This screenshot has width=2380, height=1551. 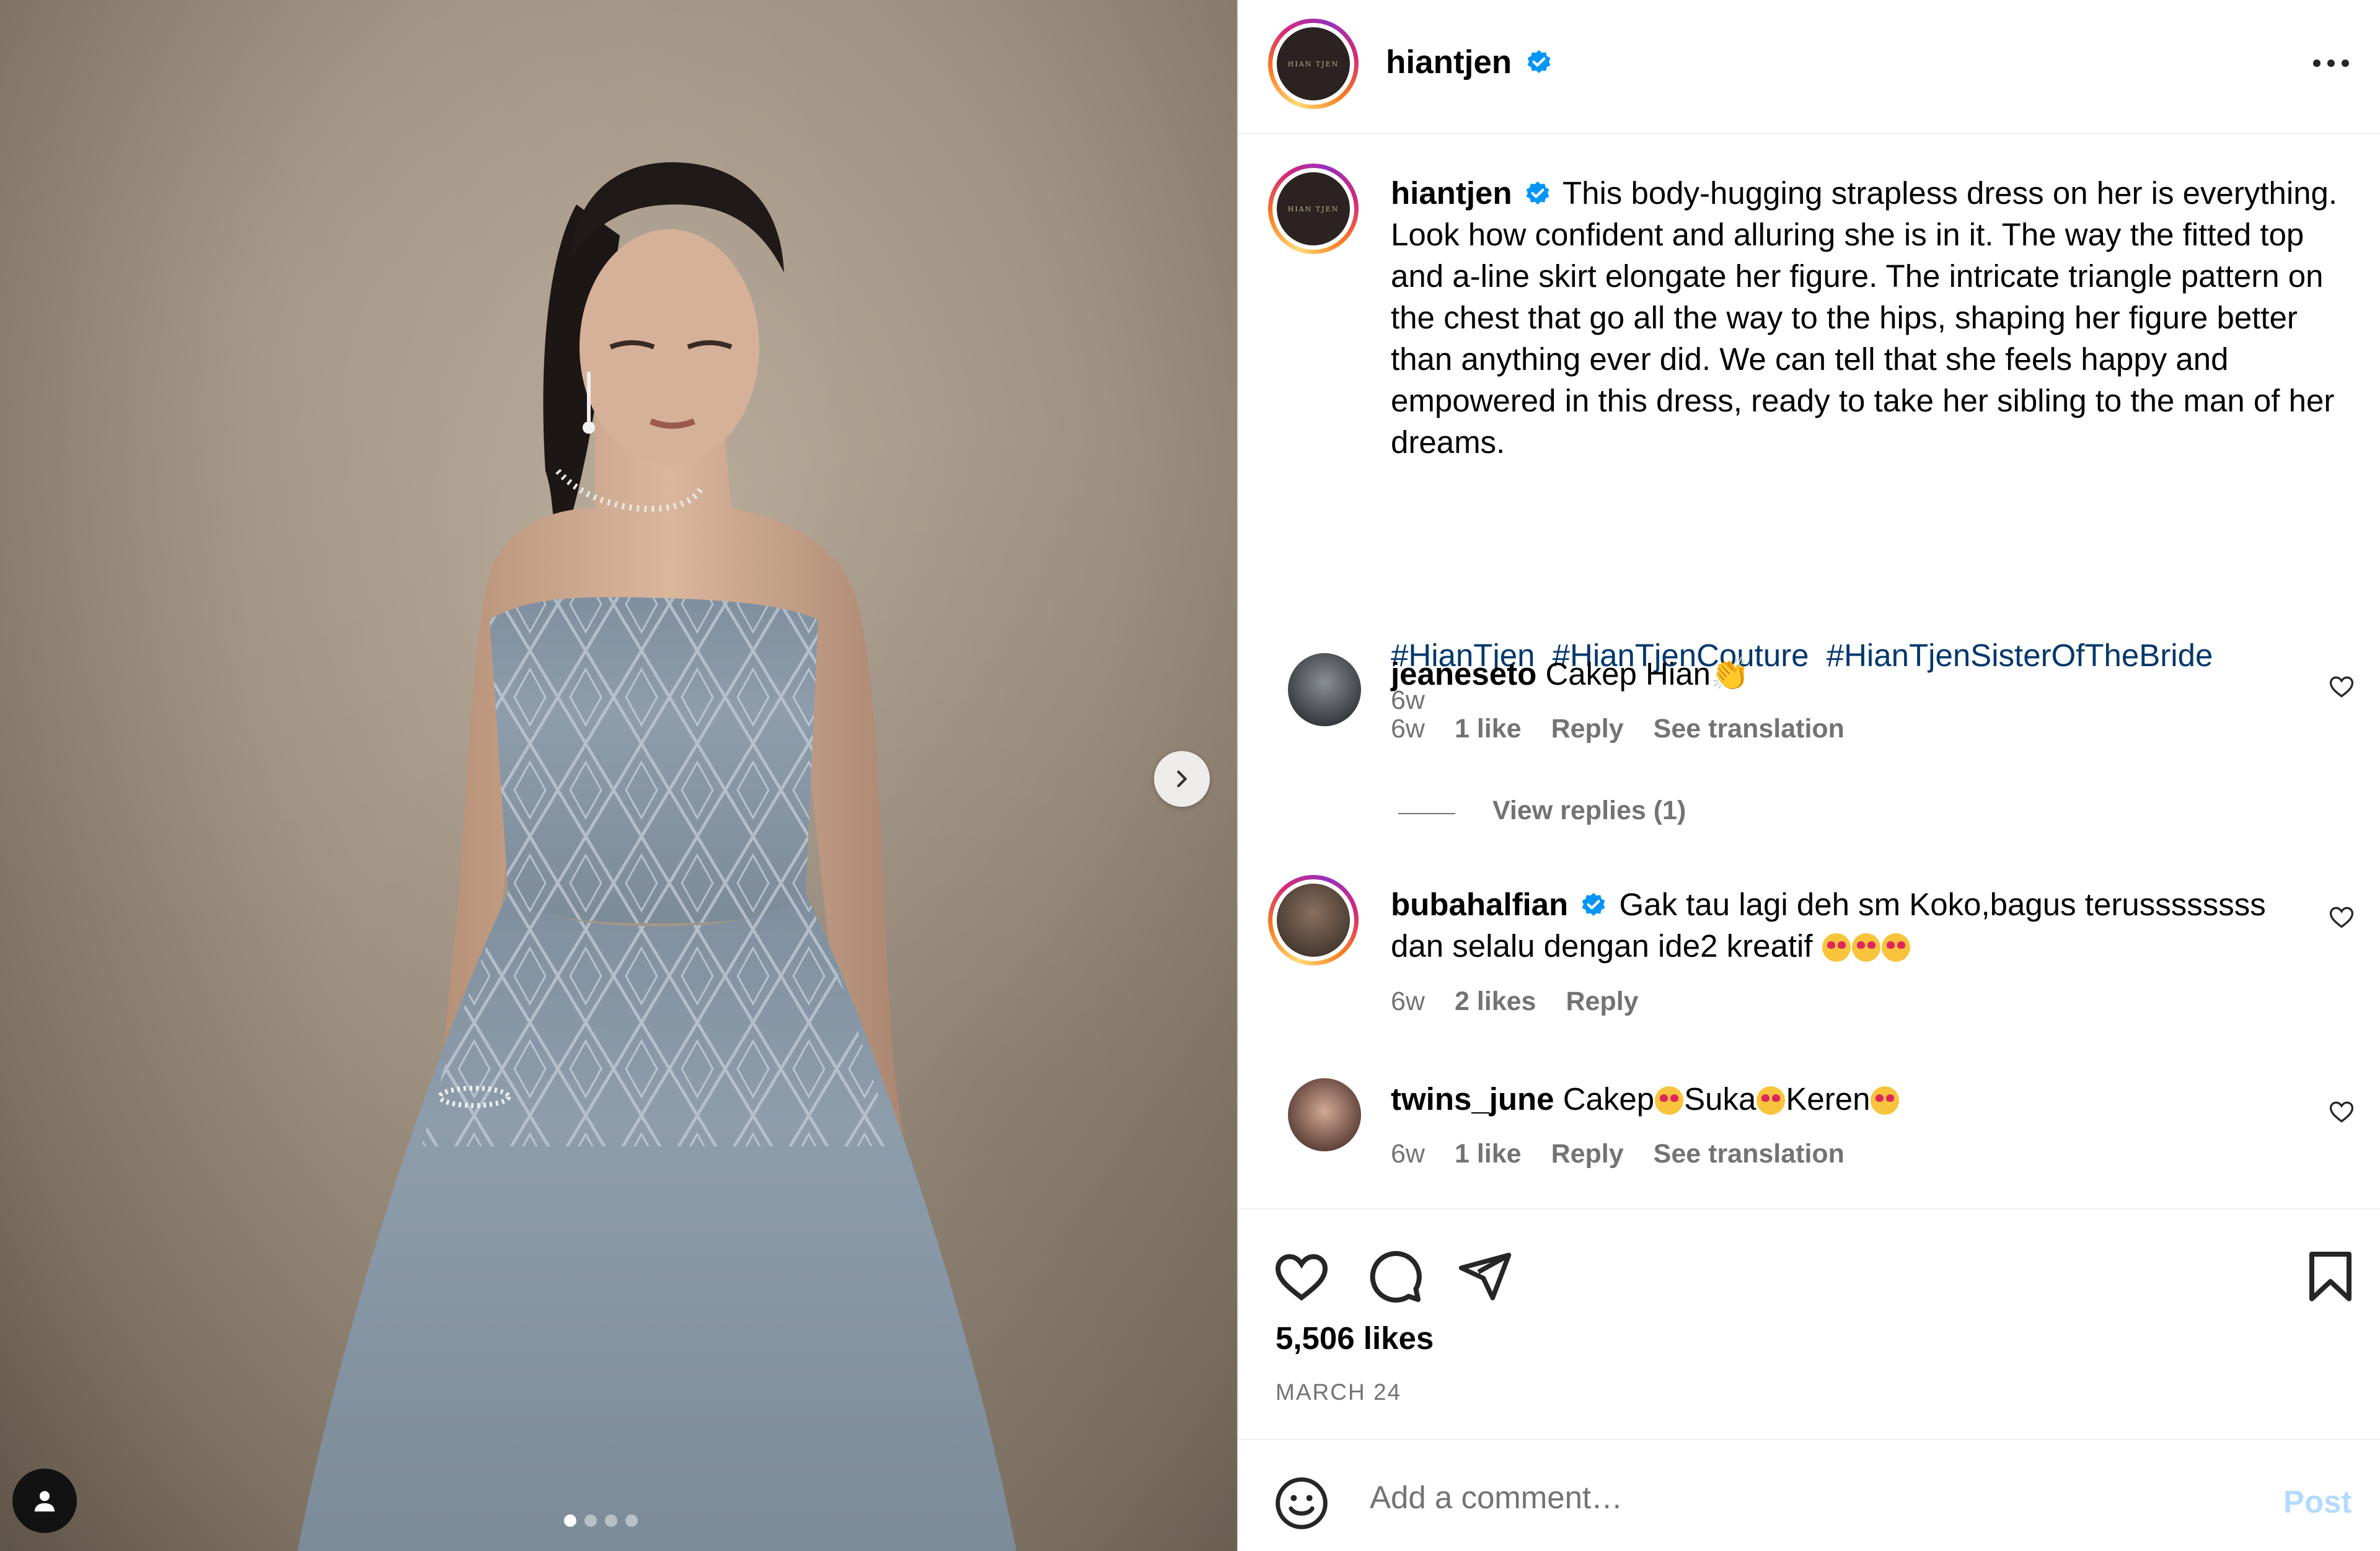 What do you see at coordinates (1608, 1099) in the screenshot?
I see `comment-text-part: Cakep` at bounding box center [1608, 1099].